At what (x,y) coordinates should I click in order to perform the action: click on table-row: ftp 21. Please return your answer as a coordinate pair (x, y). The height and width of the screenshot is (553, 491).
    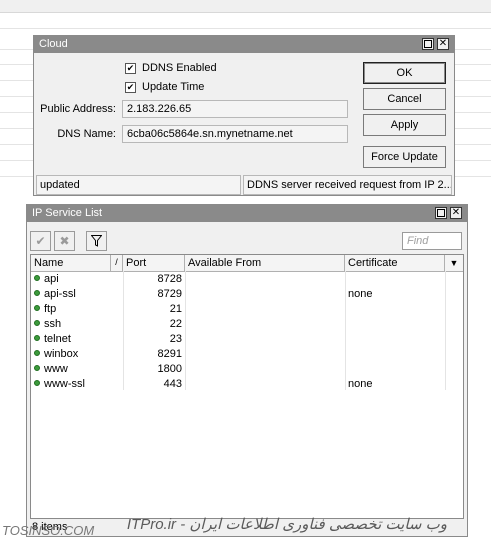
    Looking at the image, I should click on (240, 309).